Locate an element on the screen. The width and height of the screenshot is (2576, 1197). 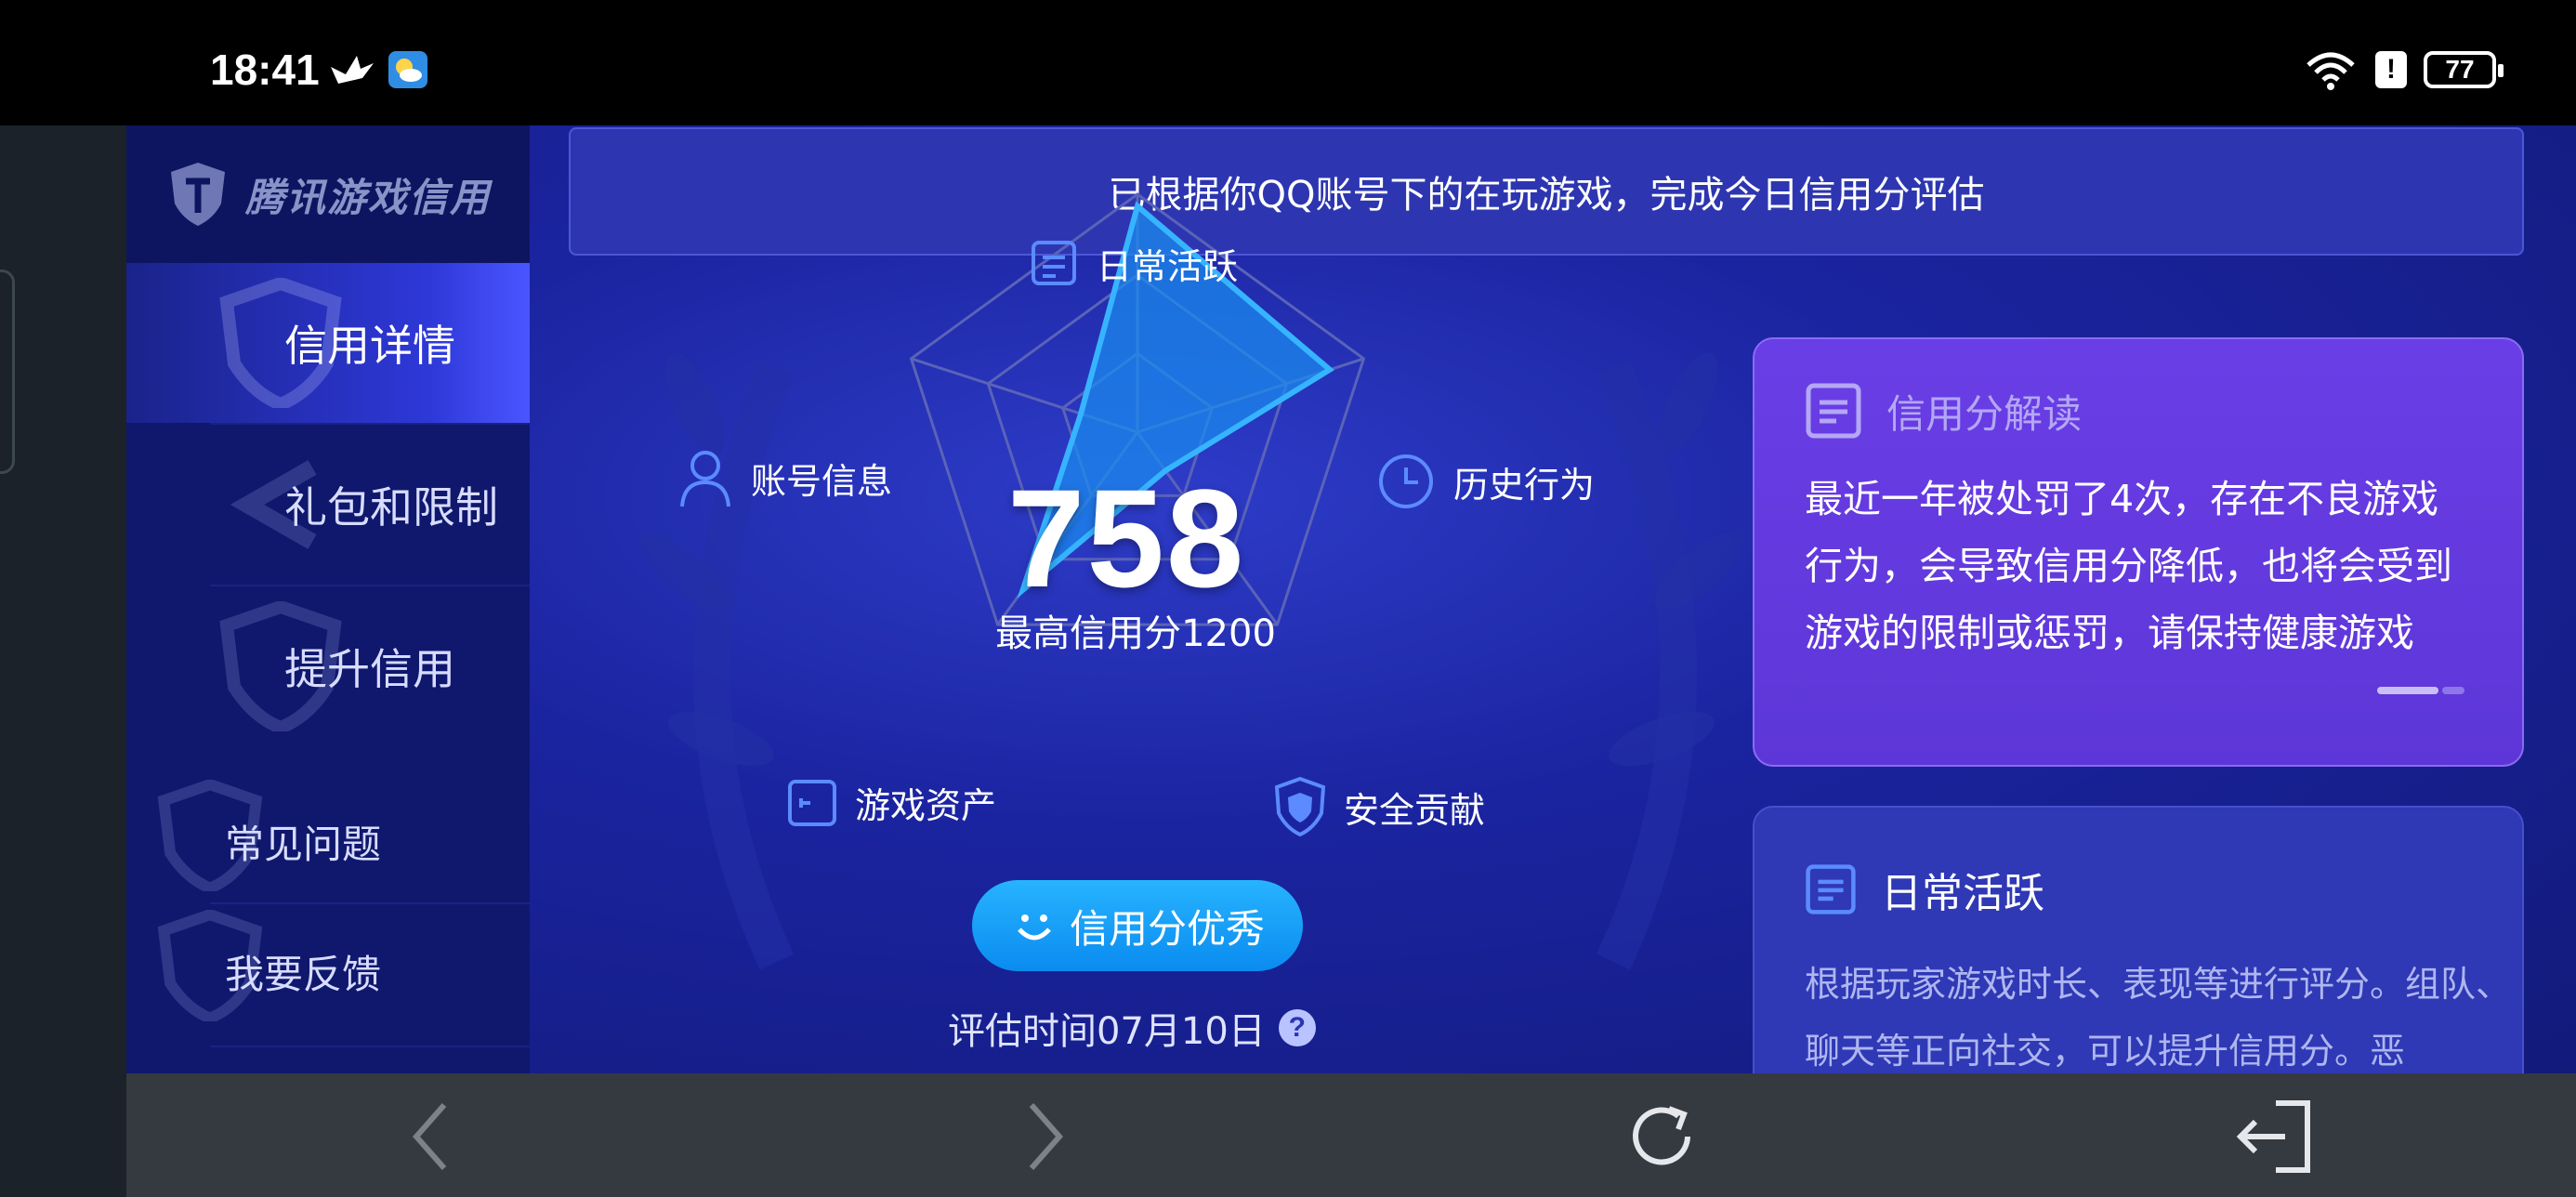
grade-label: 信用分优秀 is located at coordinates (1167, 928).